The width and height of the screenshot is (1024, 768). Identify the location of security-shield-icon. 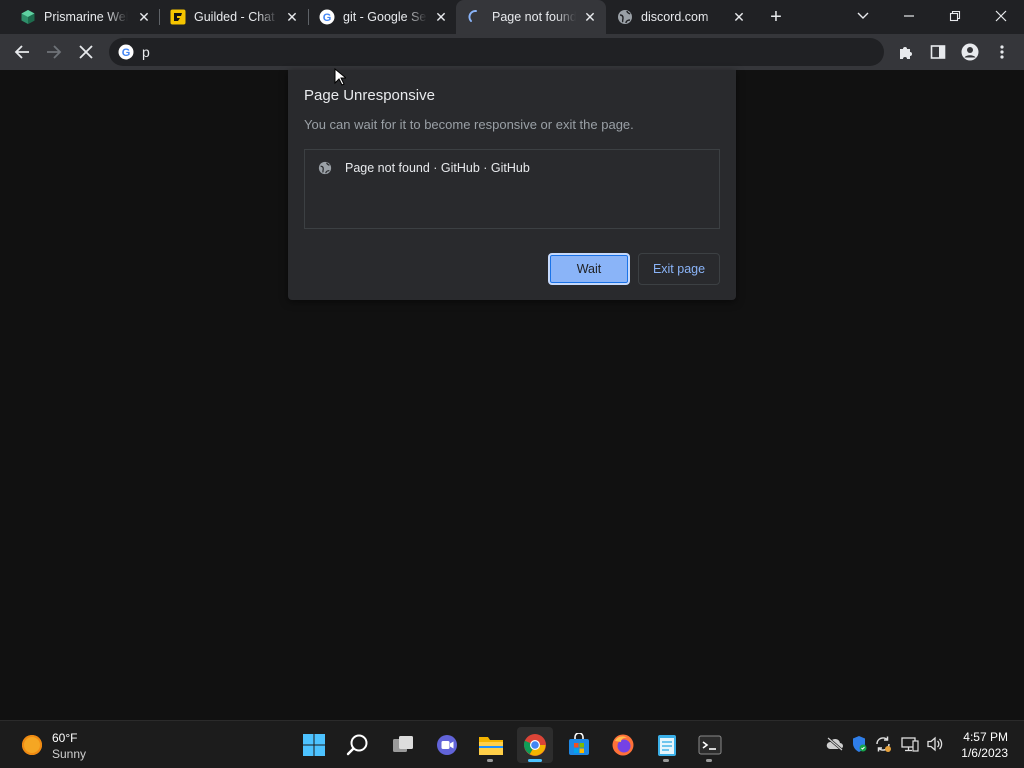
(859, 744).